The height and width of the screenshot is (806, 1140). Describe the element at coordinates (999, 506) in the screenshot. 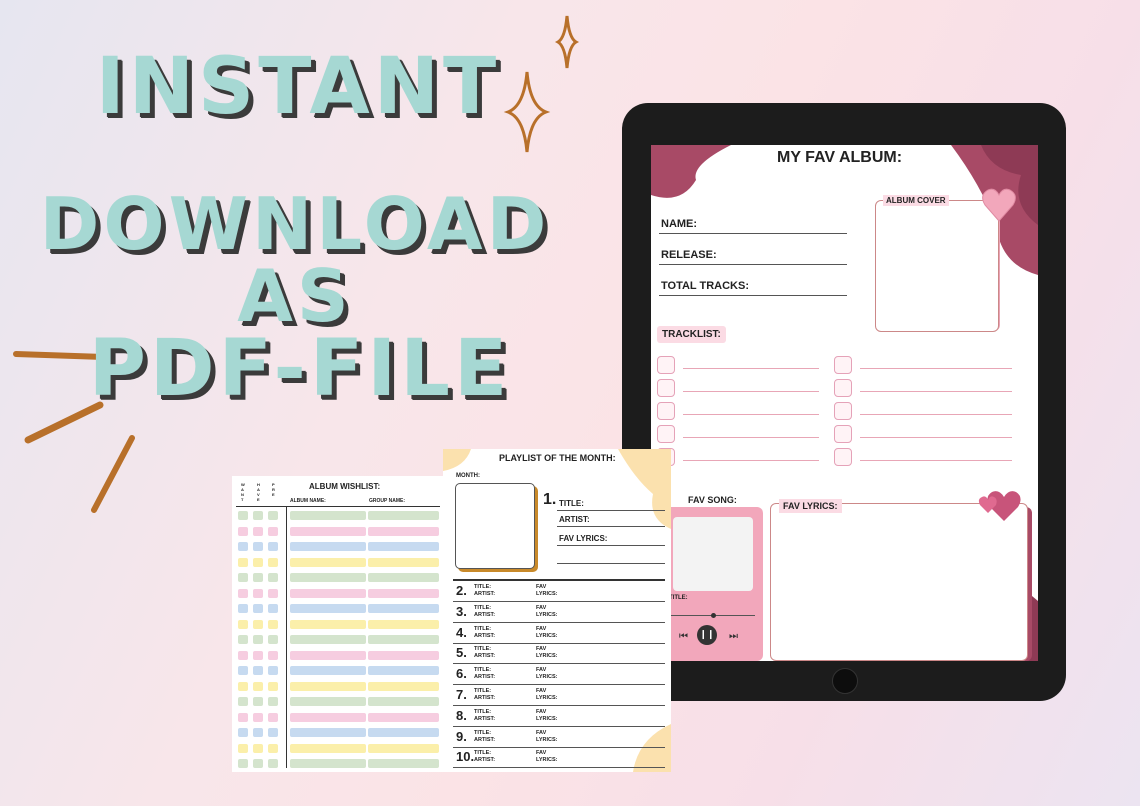

I see `hearts-icon` at that location.